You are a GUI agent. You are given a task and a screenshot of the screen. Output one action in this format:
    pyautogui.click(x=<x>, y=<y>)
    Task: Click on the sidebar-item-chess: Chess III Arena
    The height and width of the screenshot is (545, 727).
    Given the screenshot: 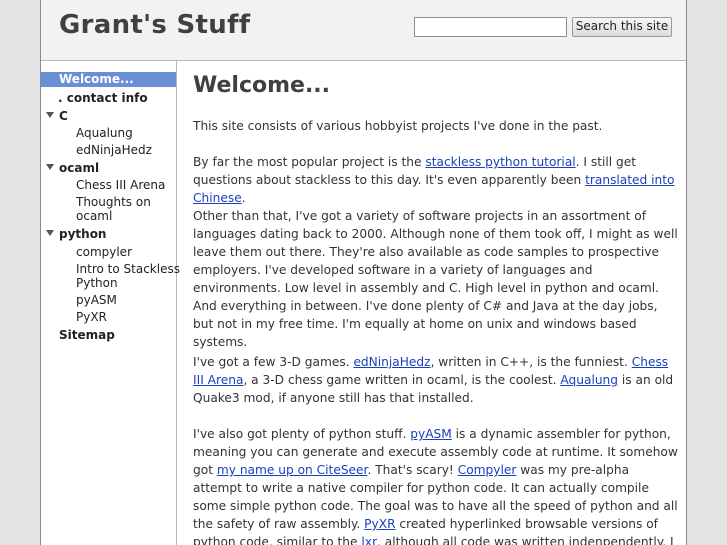 What is the action you would take?
    pyautogui.click(x=108, y=185)
    